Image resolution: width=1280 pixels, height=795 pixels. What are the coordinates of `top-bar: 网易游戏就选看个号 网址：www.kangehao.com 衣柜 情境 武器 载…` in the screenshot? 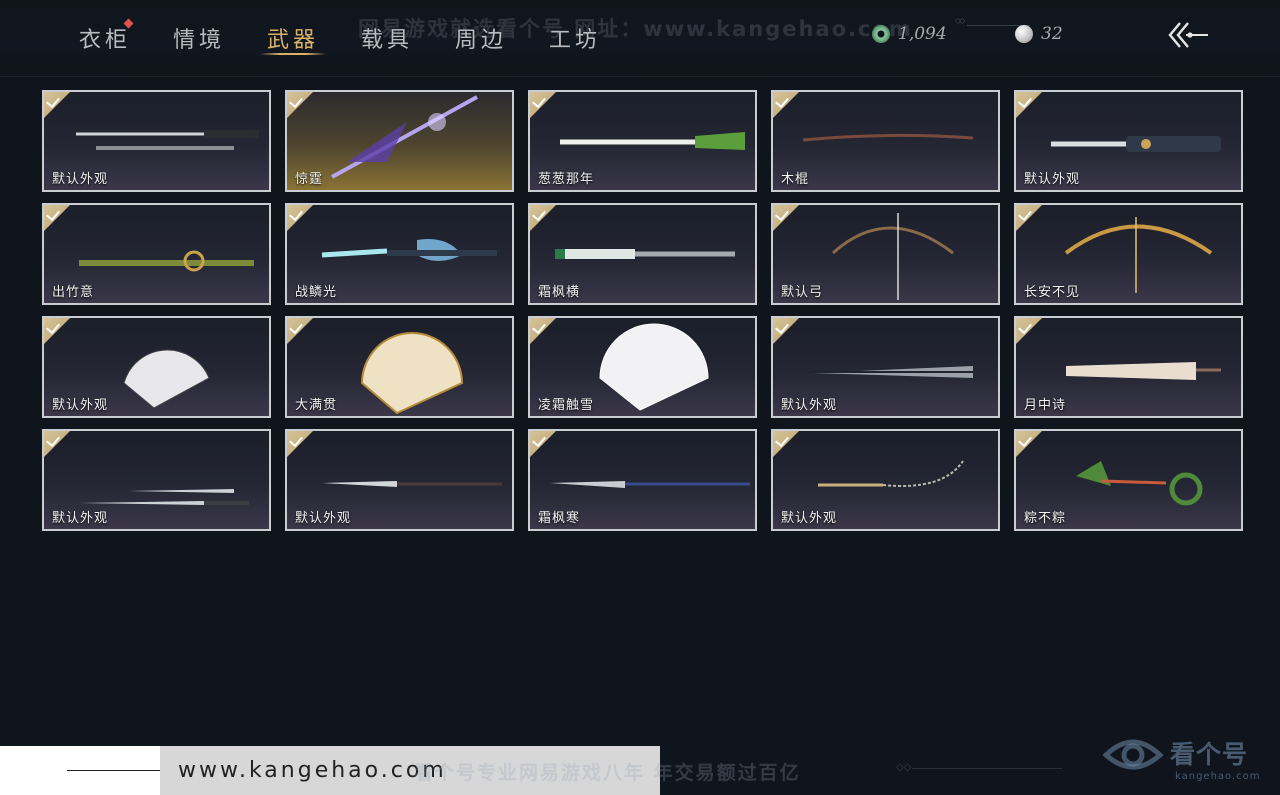 It's located at (640, 38).